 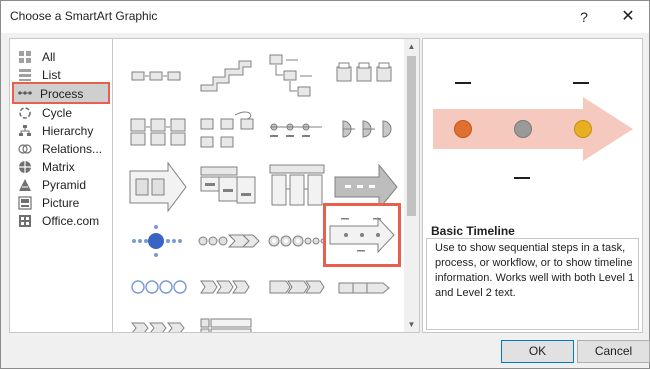 I want to click on category-label: Office.com, so click(x=71, y=221).